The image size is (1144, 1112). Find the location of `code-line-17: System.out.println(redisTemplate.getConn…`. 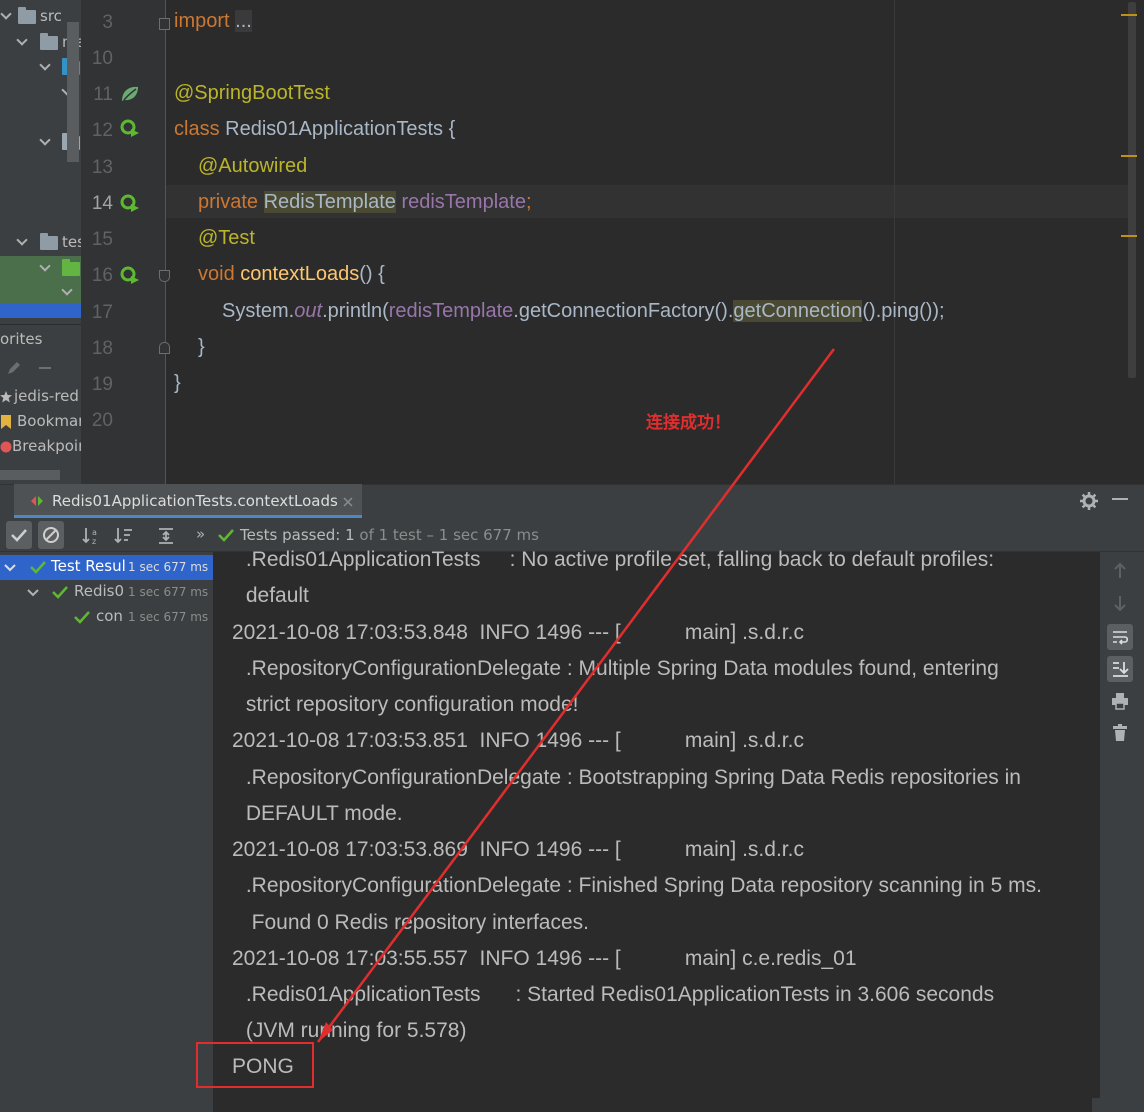

code-line-17: System.out.println(redisTemplate.getConn… is located at coordinates (583, 311).